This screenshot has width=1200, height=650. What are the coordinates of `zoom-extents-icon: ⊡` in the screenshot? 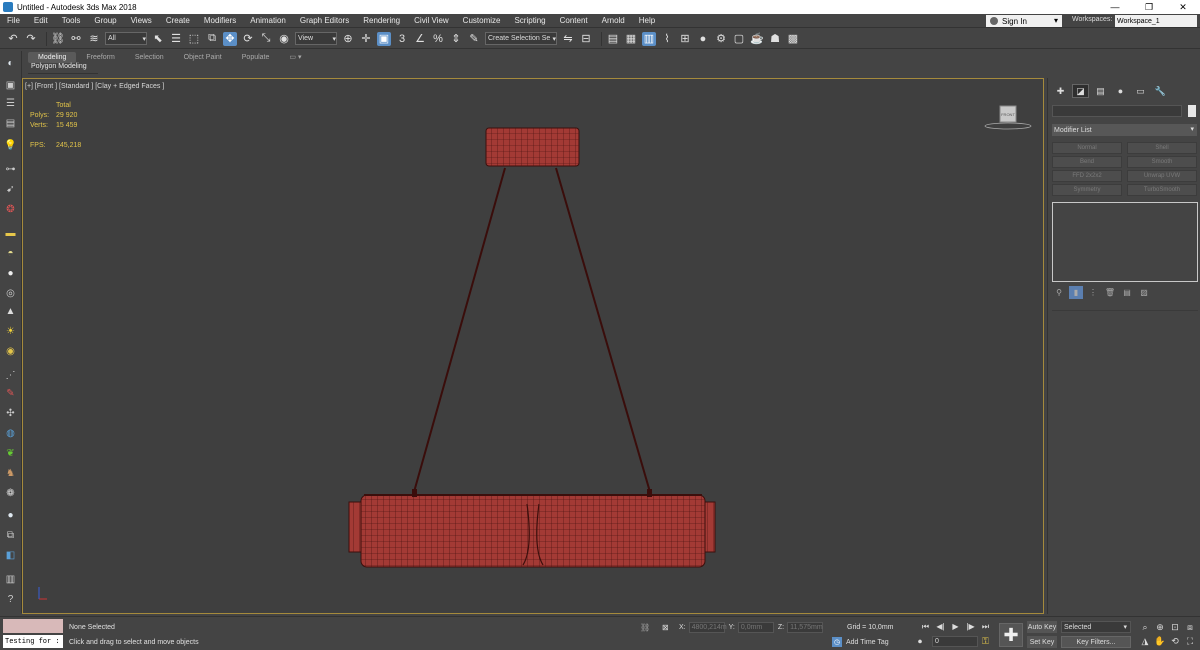 It's located at (1175, 627).